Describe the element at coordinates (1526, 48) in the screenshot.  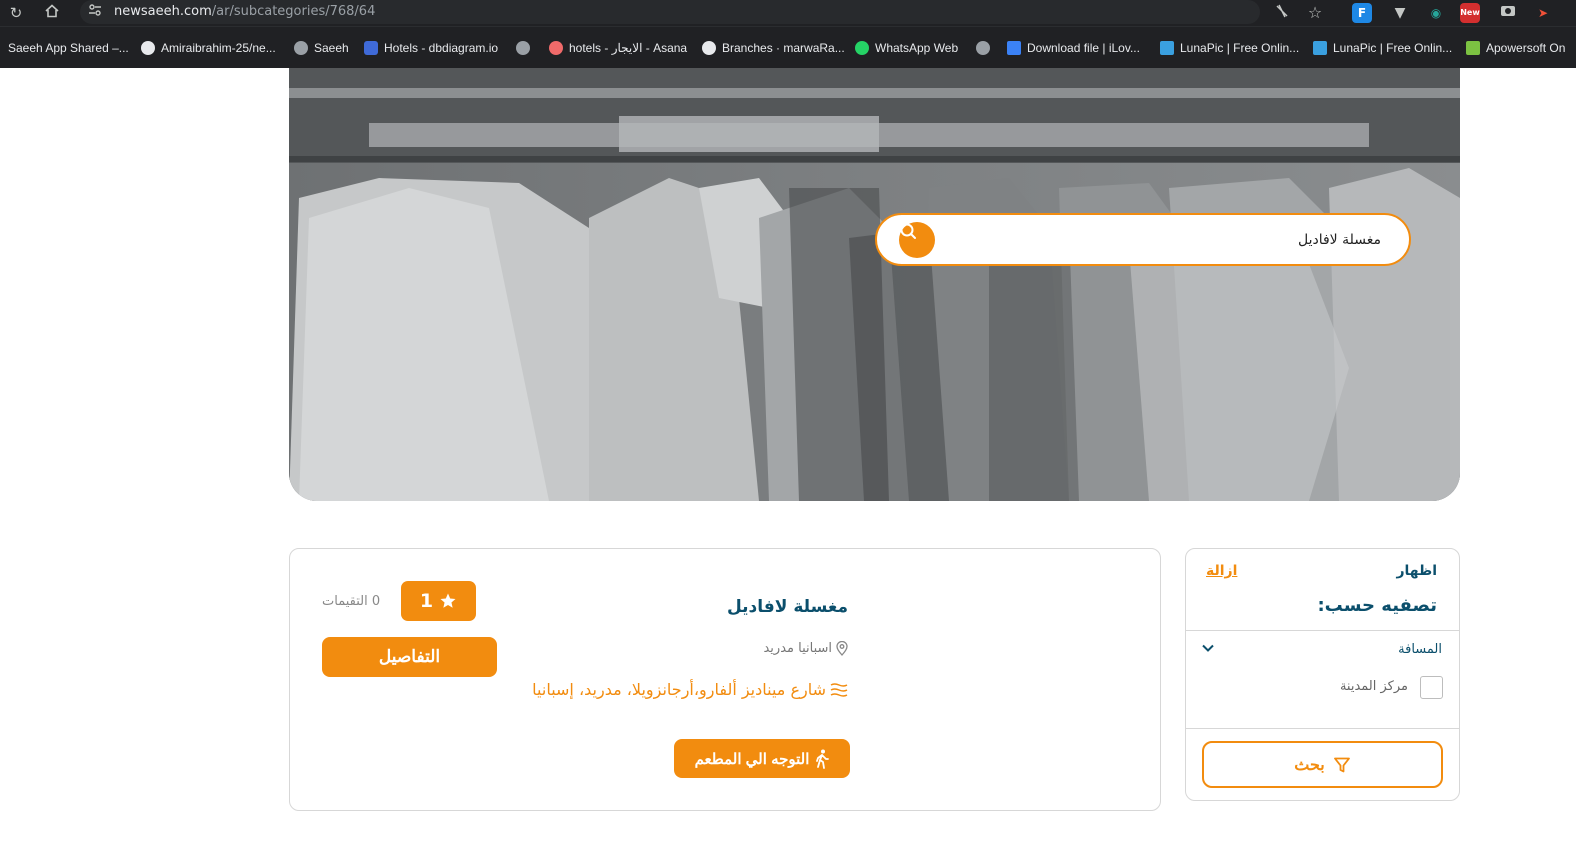
I see `bookmark-label: Apowersoft On` at that location.